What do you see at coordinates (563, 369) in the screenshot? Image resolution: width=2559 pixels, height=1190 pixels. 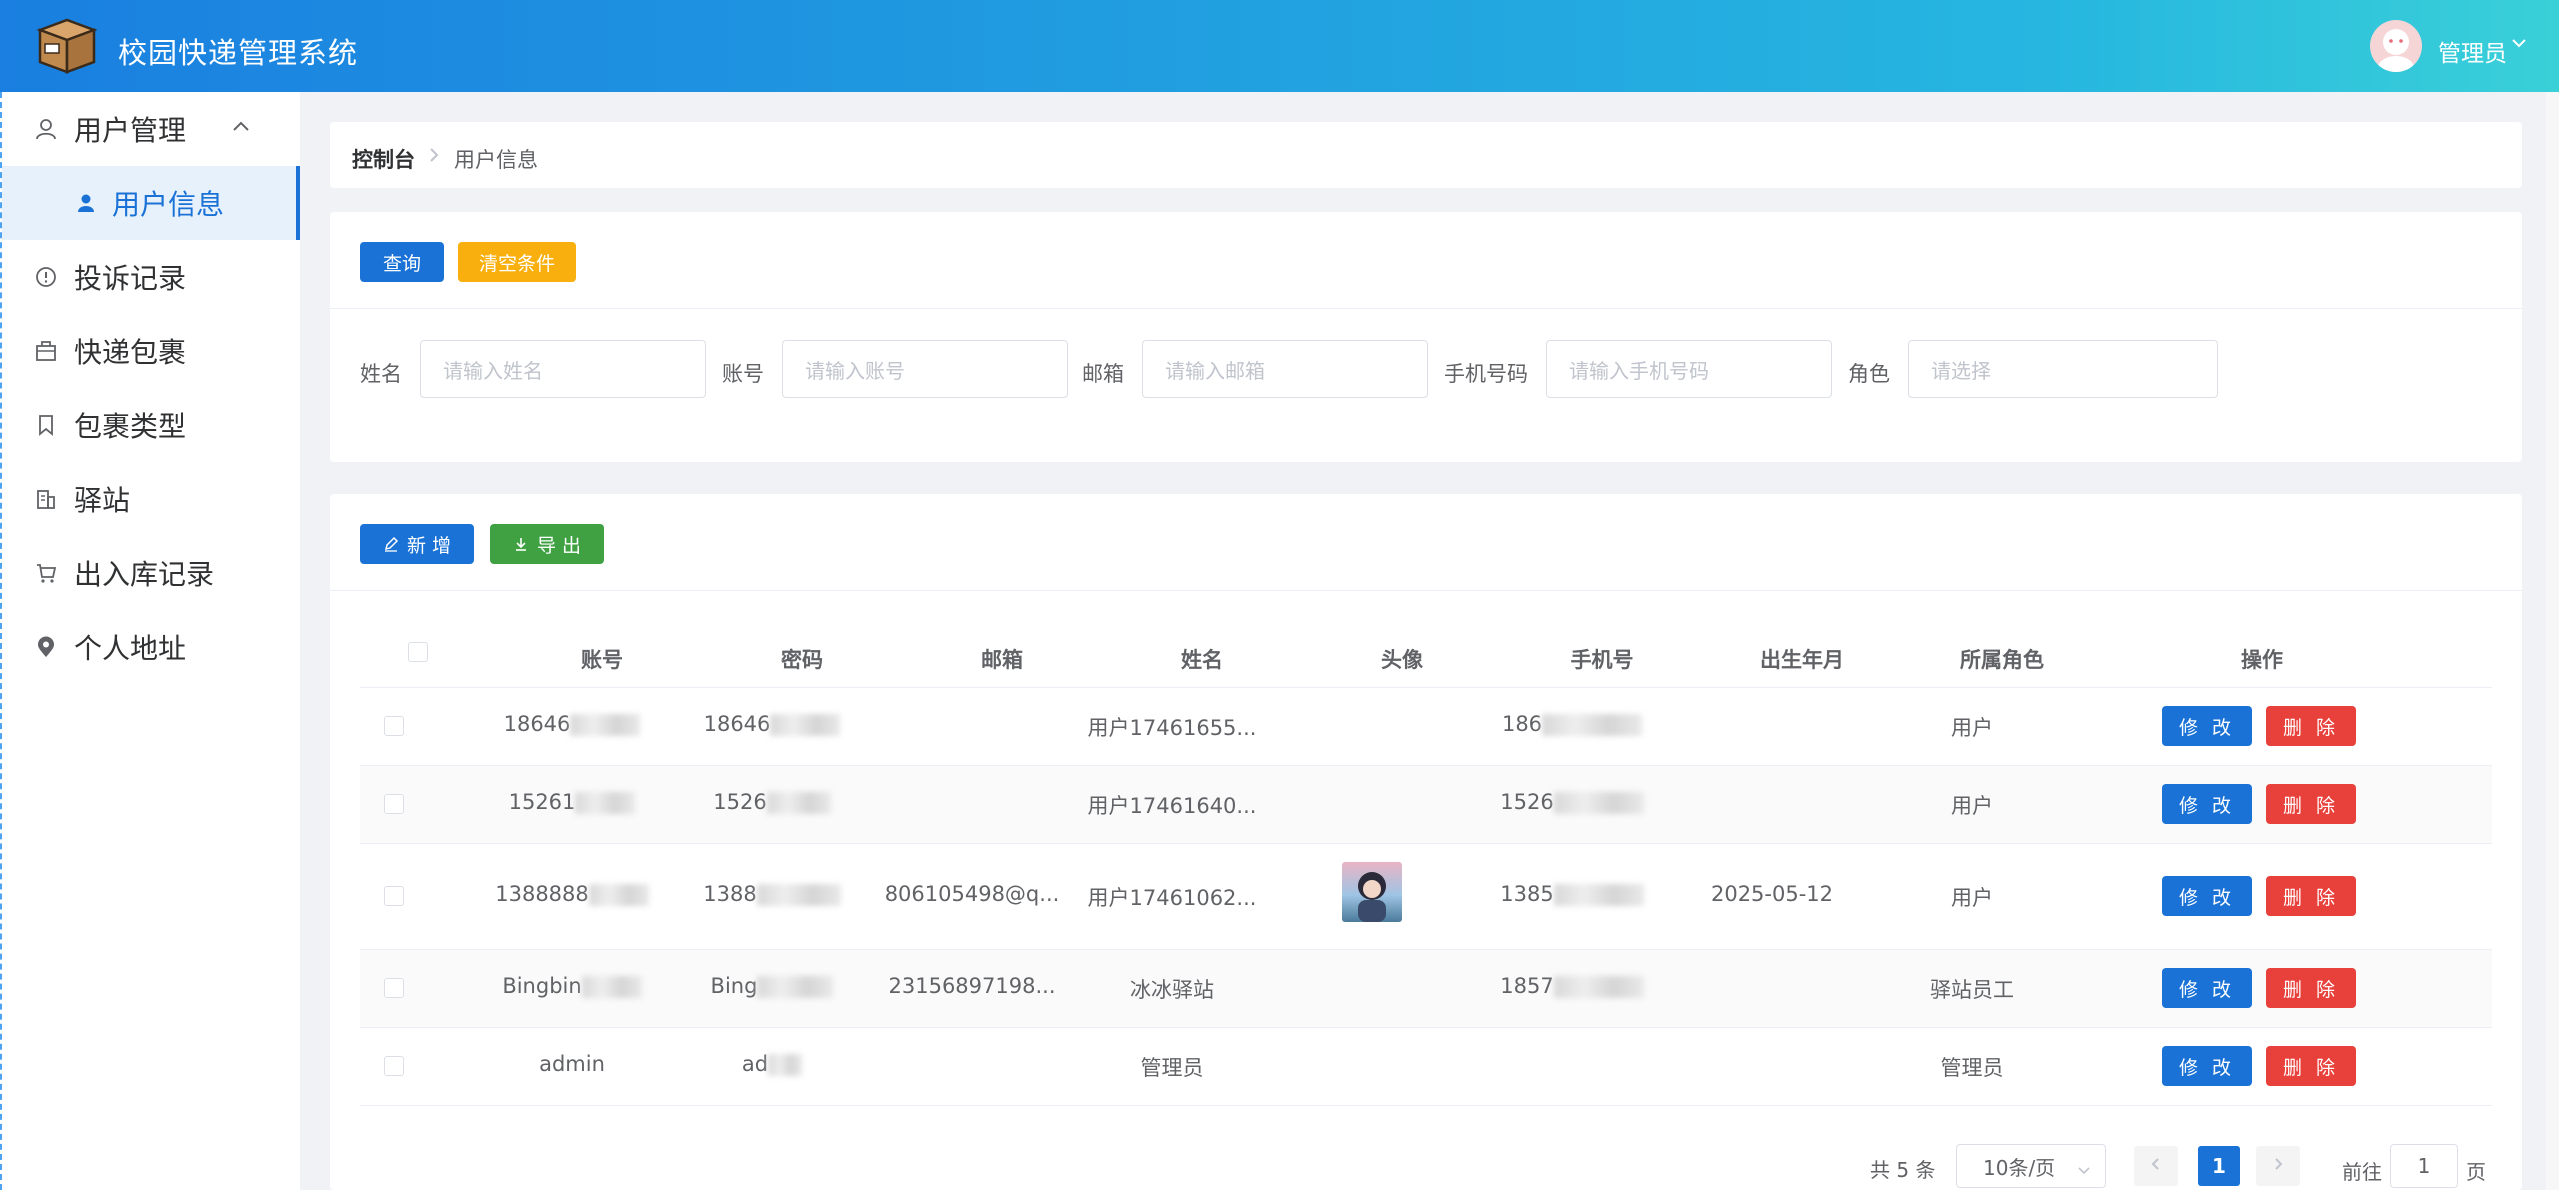 I see `name-input: 请输入姓名` at bounding box center [563, 369].